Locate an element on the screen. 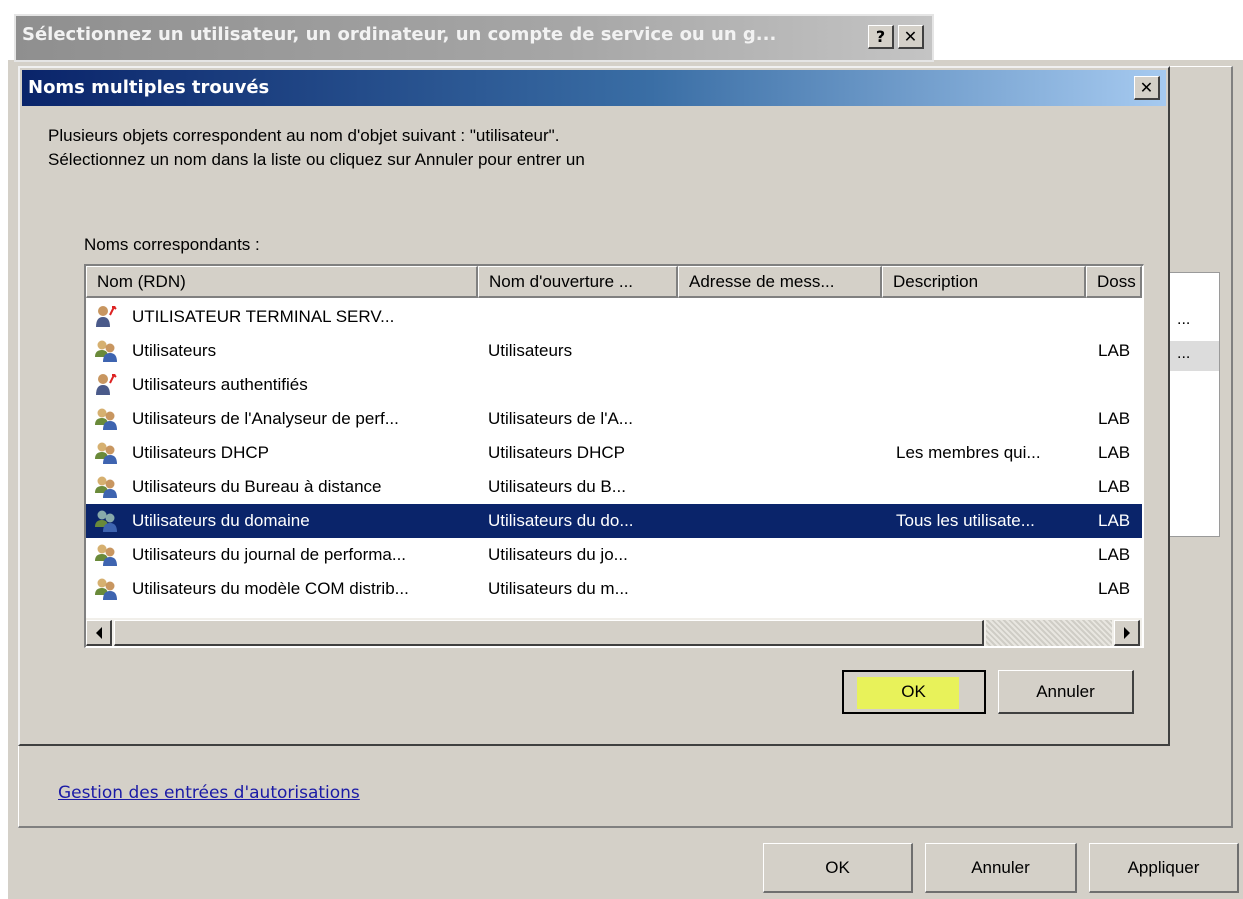  ok-button: OK is located at coordinates (914, 692).